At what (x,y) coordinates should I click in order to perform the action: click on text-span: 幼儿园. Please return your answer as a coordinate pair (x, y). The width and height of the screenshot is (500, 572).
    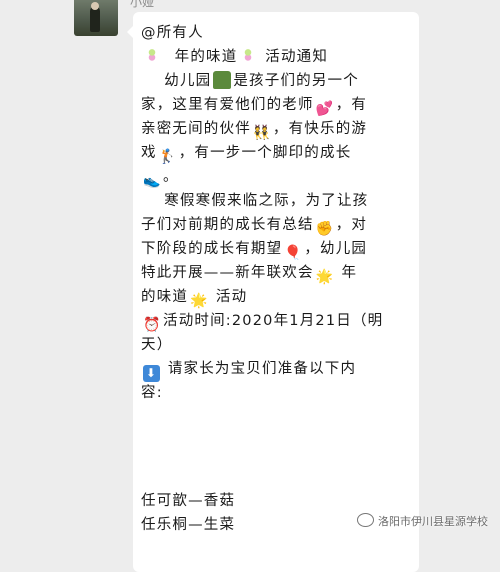
    Looking at the image, I should click on (188, 81).